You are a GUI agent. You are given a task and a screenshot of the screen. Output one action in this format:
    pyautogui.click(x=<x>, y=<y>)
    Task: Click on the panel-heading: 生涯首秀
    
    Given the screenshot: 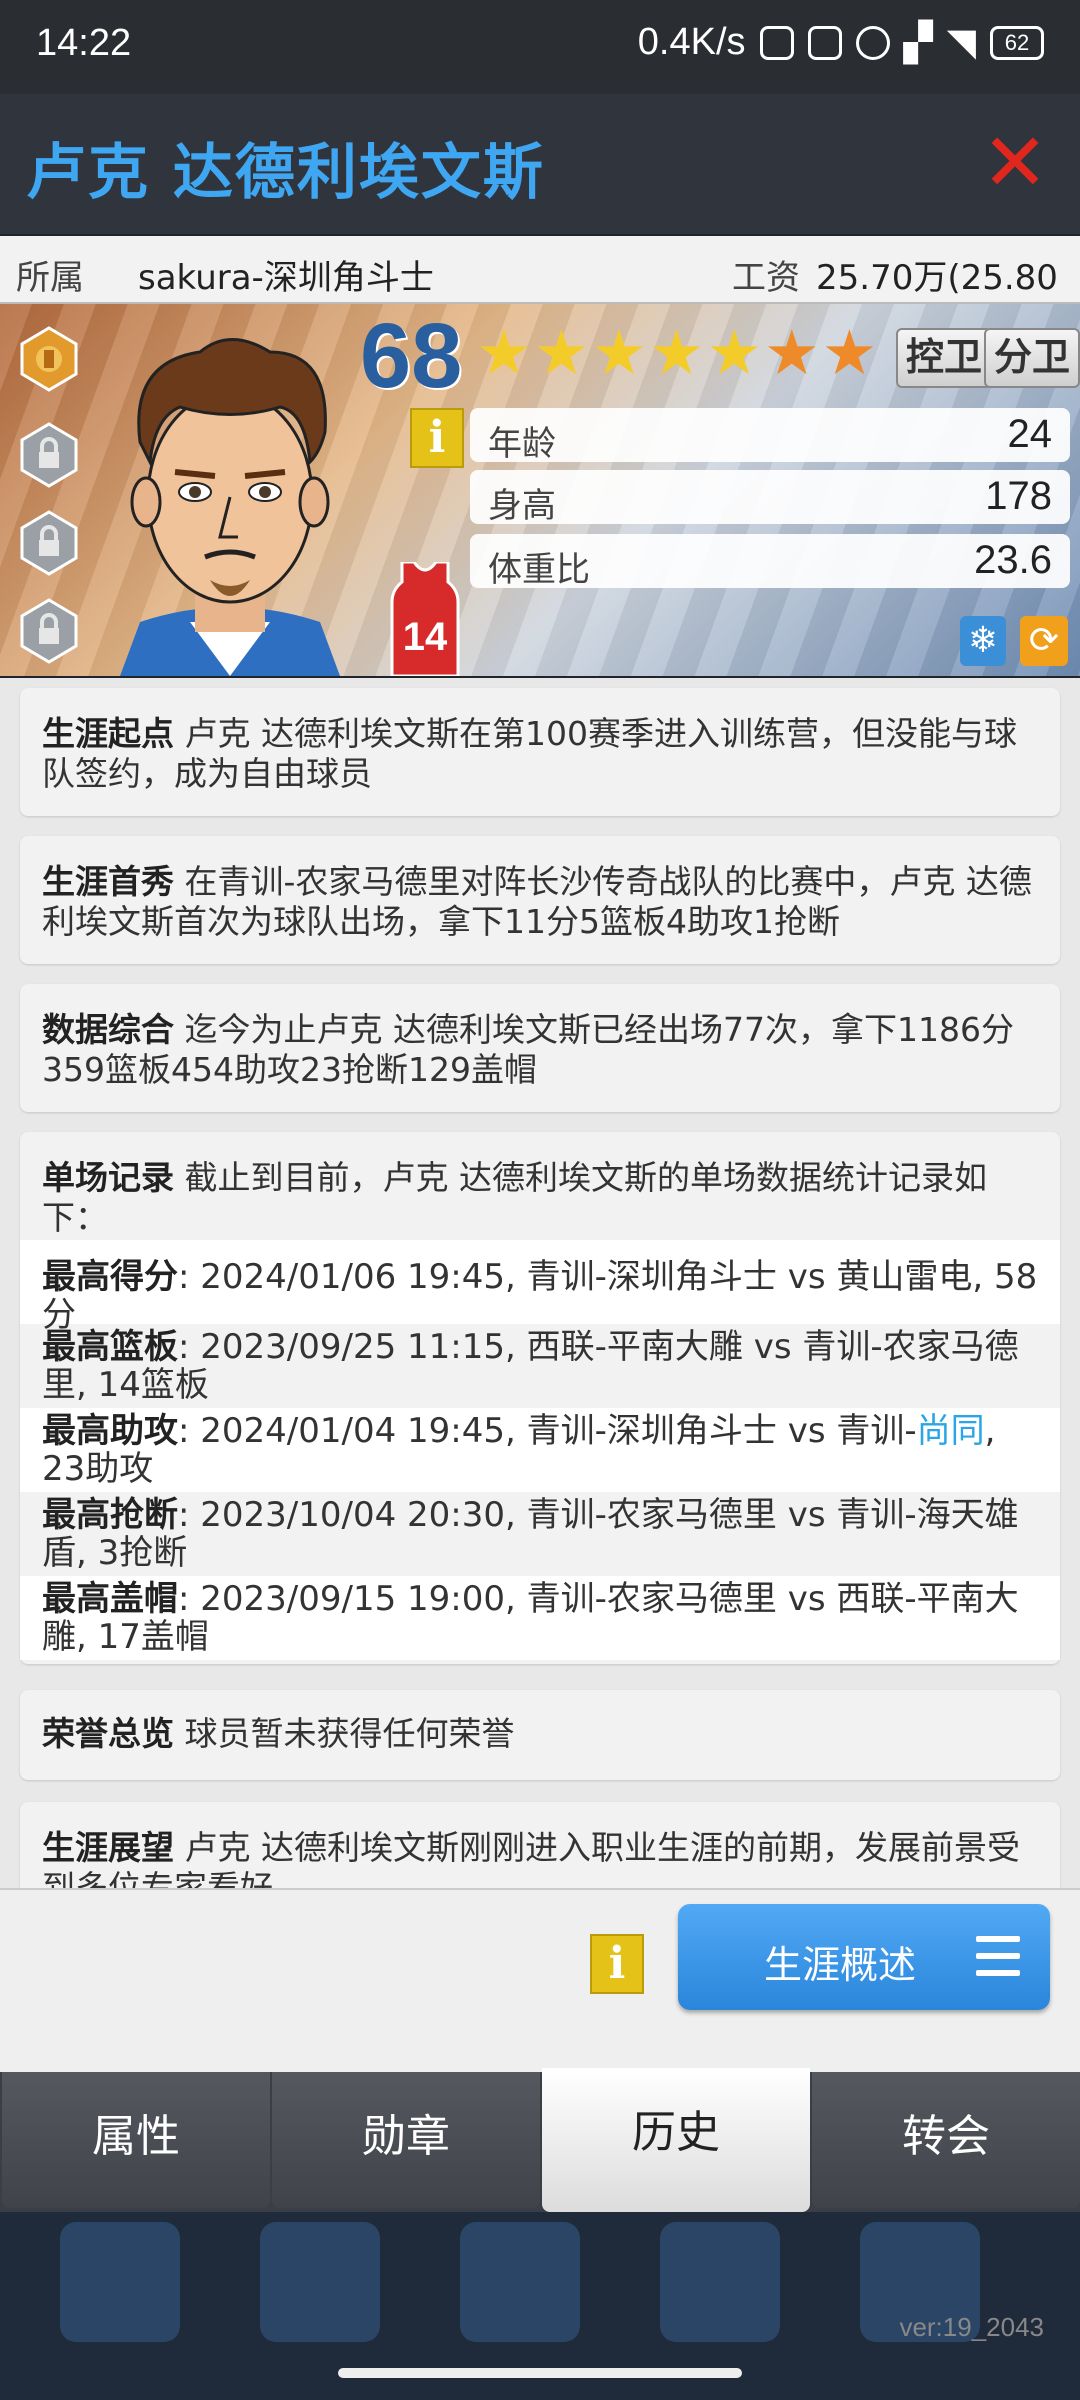 What is the action you would take?
    pyautogui.click(x=108, y=881)
    